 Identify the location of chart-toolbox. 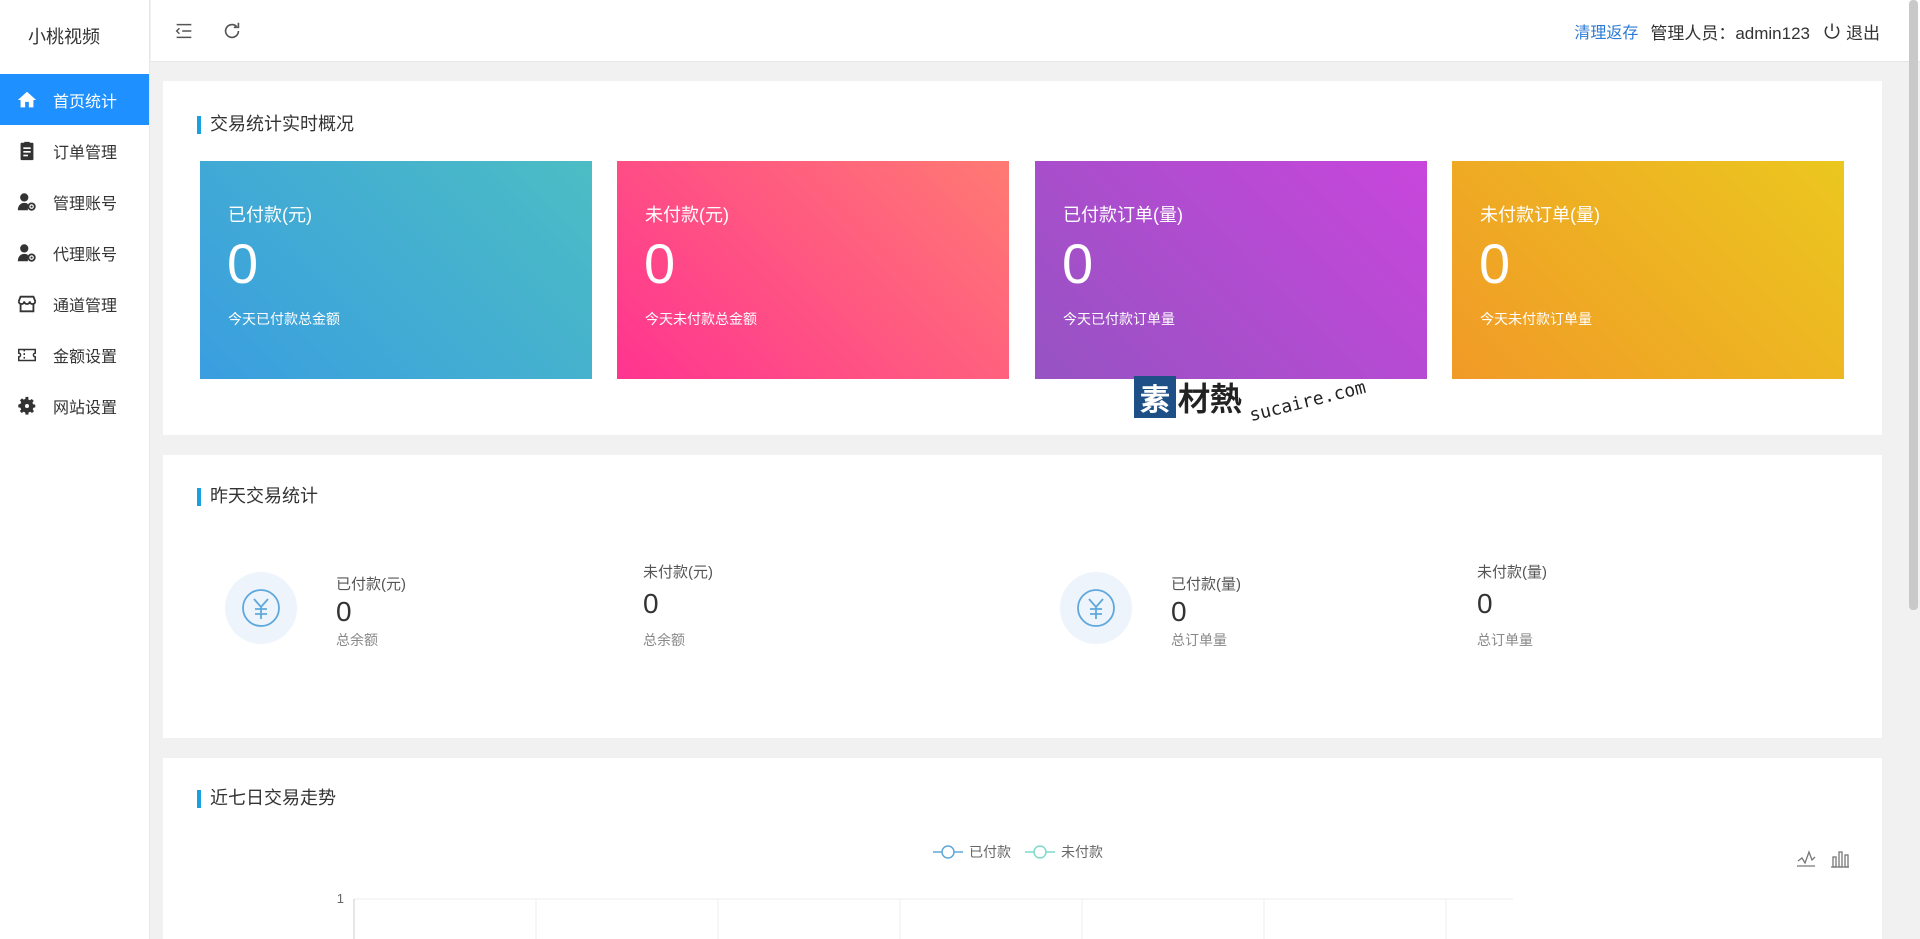
(1818, 858).